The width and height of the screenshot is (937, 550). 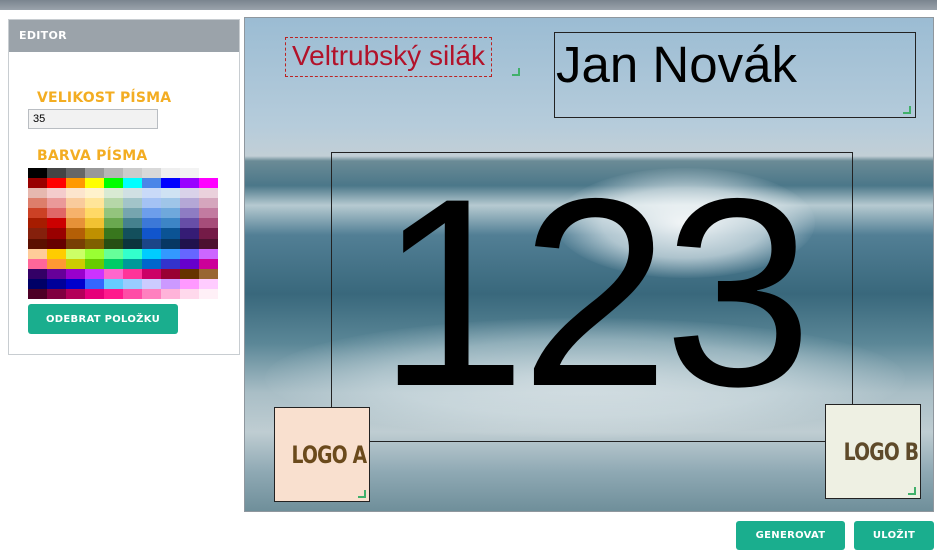 I want to click on event-name-text: Veltrubský silák, so click(x=388, y=57).